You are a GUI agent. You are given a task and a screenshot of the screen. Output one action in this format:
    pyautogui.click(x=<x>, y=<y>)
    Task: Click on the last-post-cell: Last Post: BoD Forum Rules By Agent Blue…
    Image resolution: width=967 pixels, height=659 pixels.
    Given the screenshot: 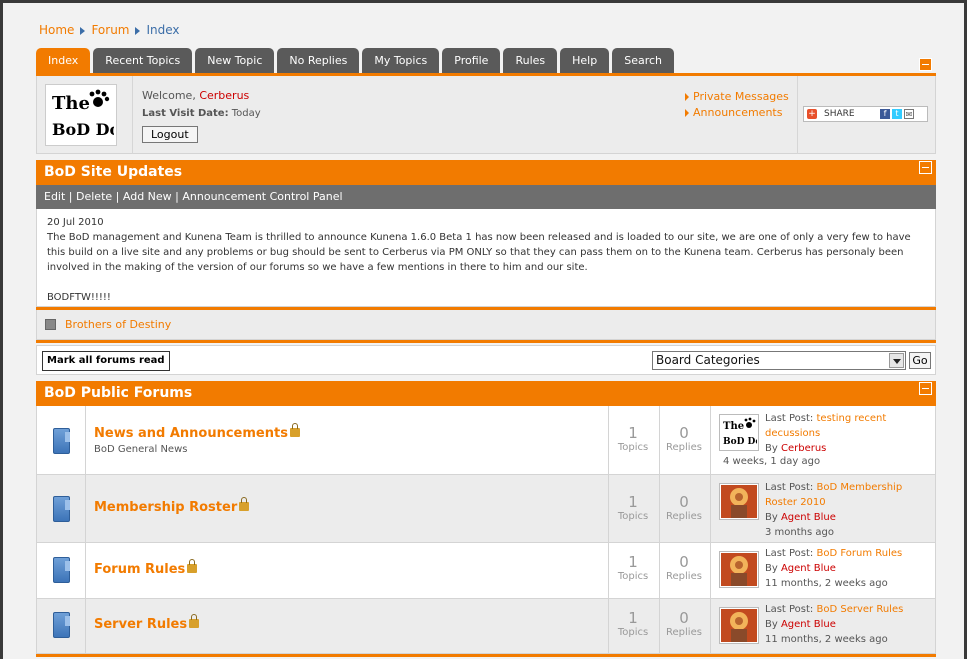 What is the action you would take?
    pyautogui.click(x=823, y=570)
    